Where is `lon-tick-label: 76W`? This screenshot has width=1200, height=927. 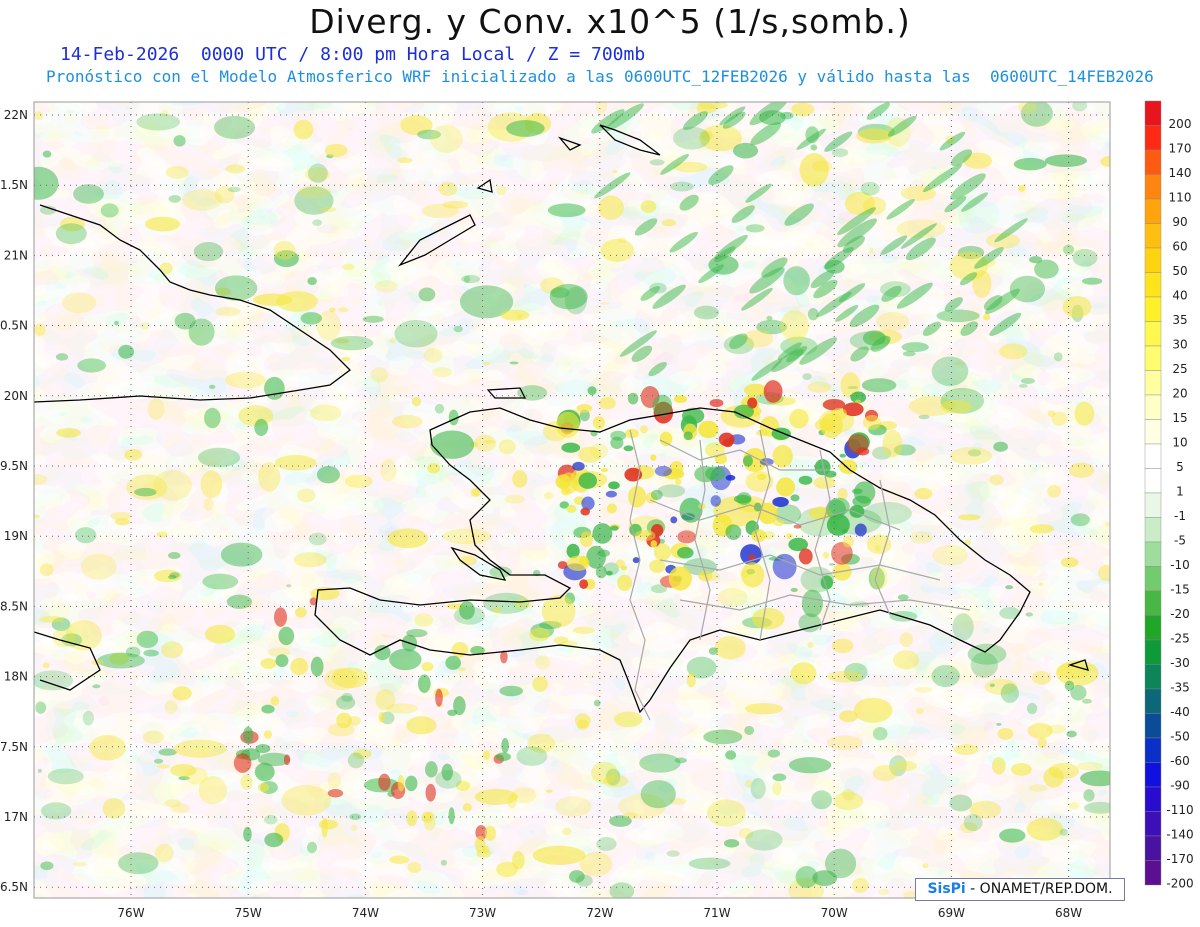 lon-tick-label: 76W is located at coordinates (130, 913).